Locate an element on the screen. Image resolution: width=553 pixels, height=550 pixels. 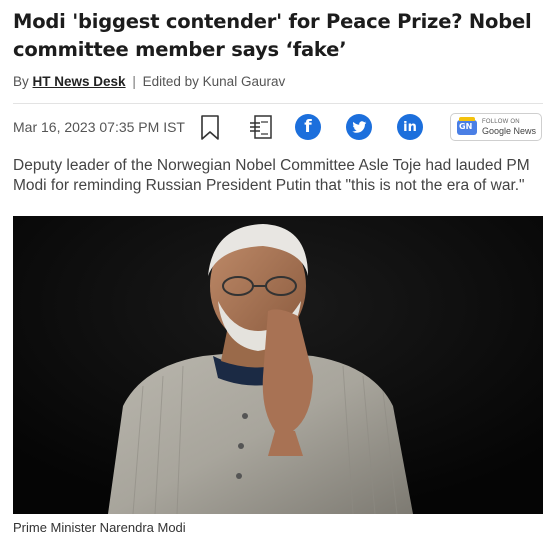
linkedin-icon: in is located at coordinates (410, 127).